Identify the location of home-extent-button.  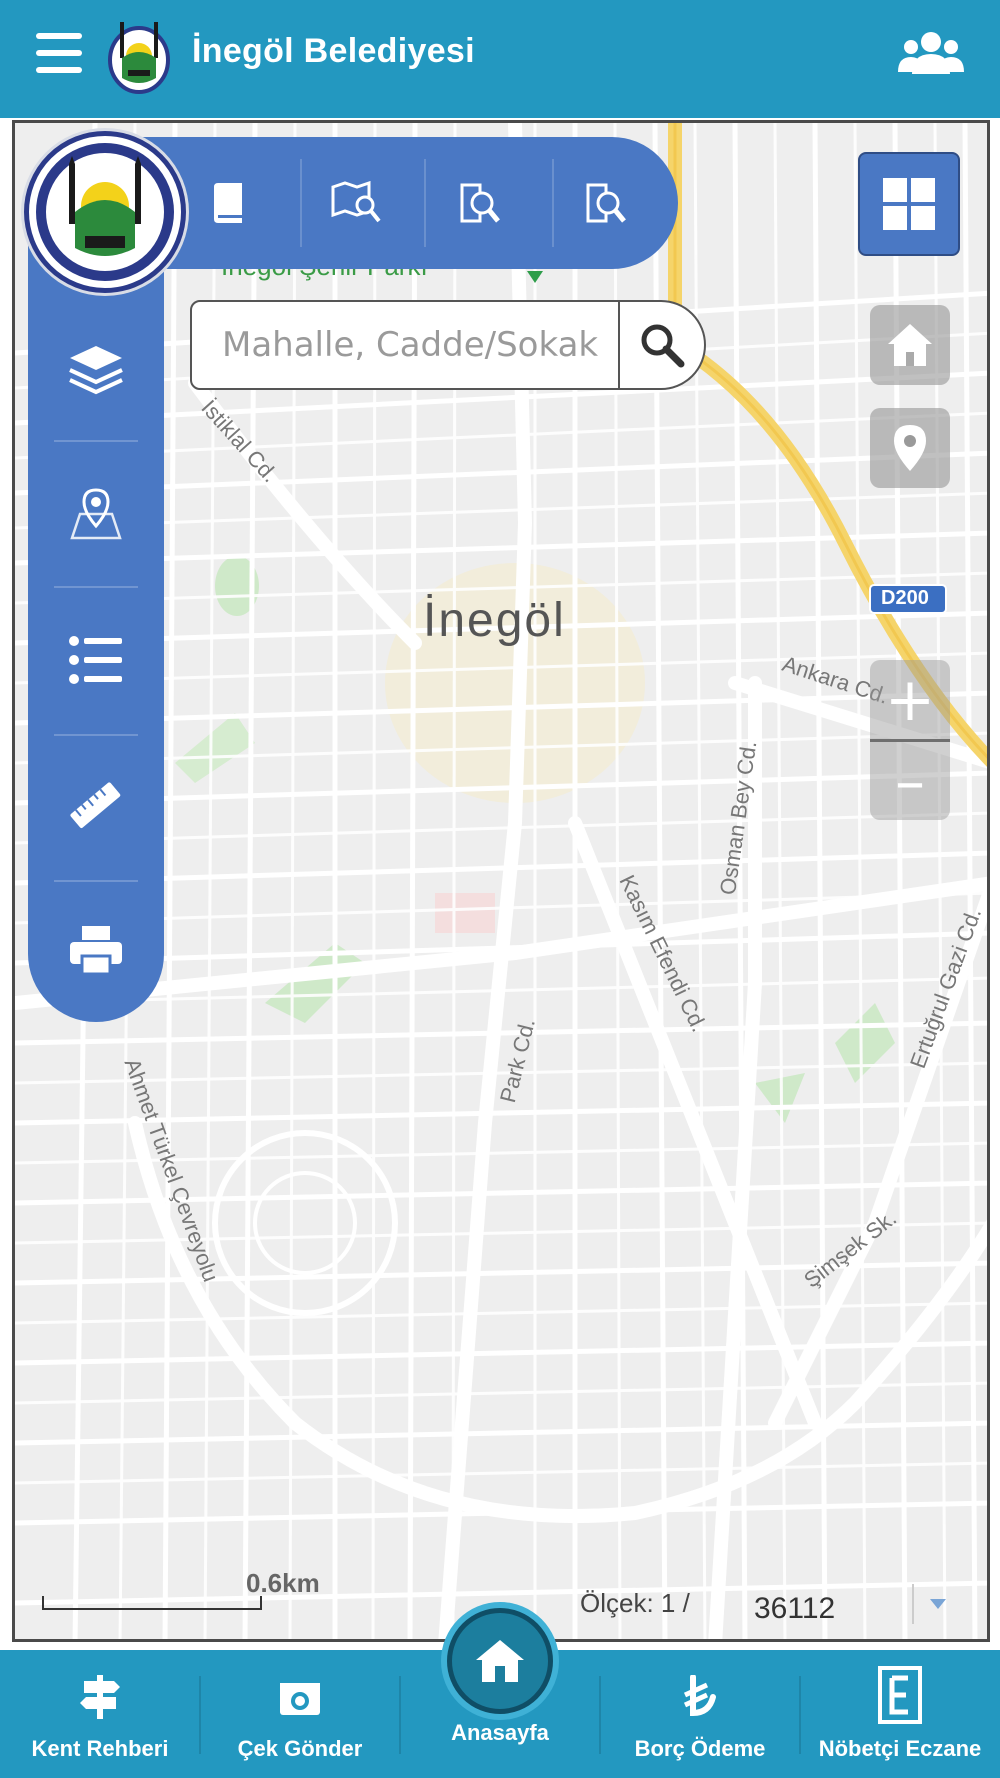
(910, 345).